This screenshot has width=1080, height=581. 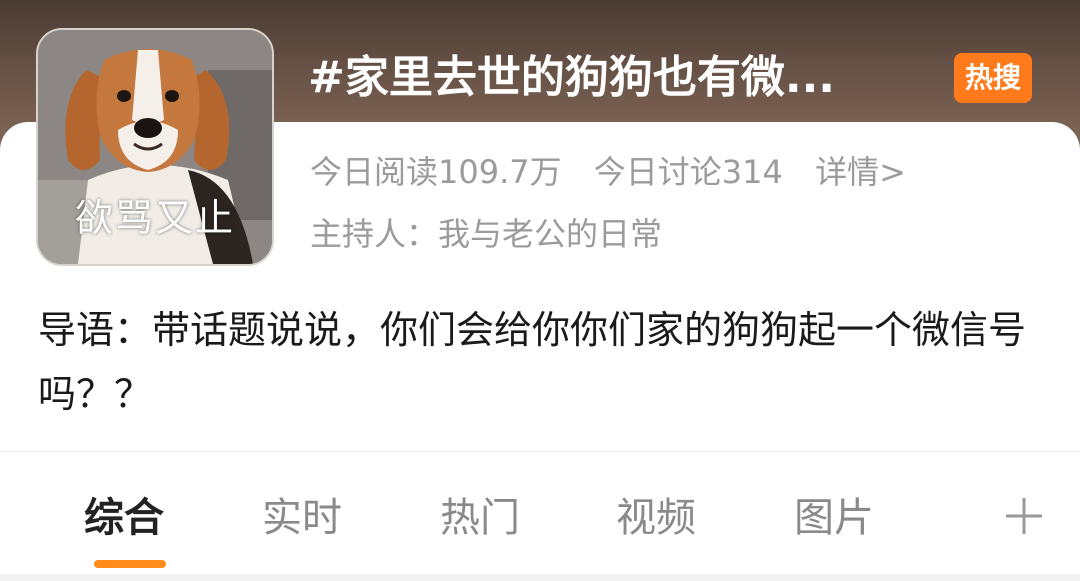 I want to click on details-link: 详情>, so click(x=860, y=172).